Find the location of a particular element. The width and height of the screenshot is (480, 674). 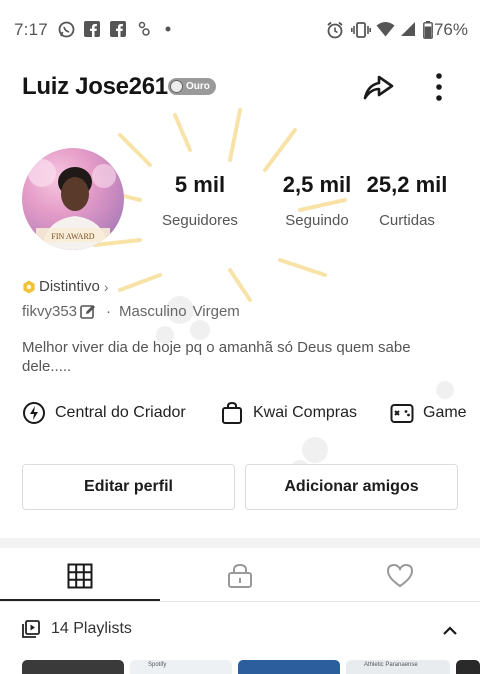

tab-private is located at coordinates (240, 576).